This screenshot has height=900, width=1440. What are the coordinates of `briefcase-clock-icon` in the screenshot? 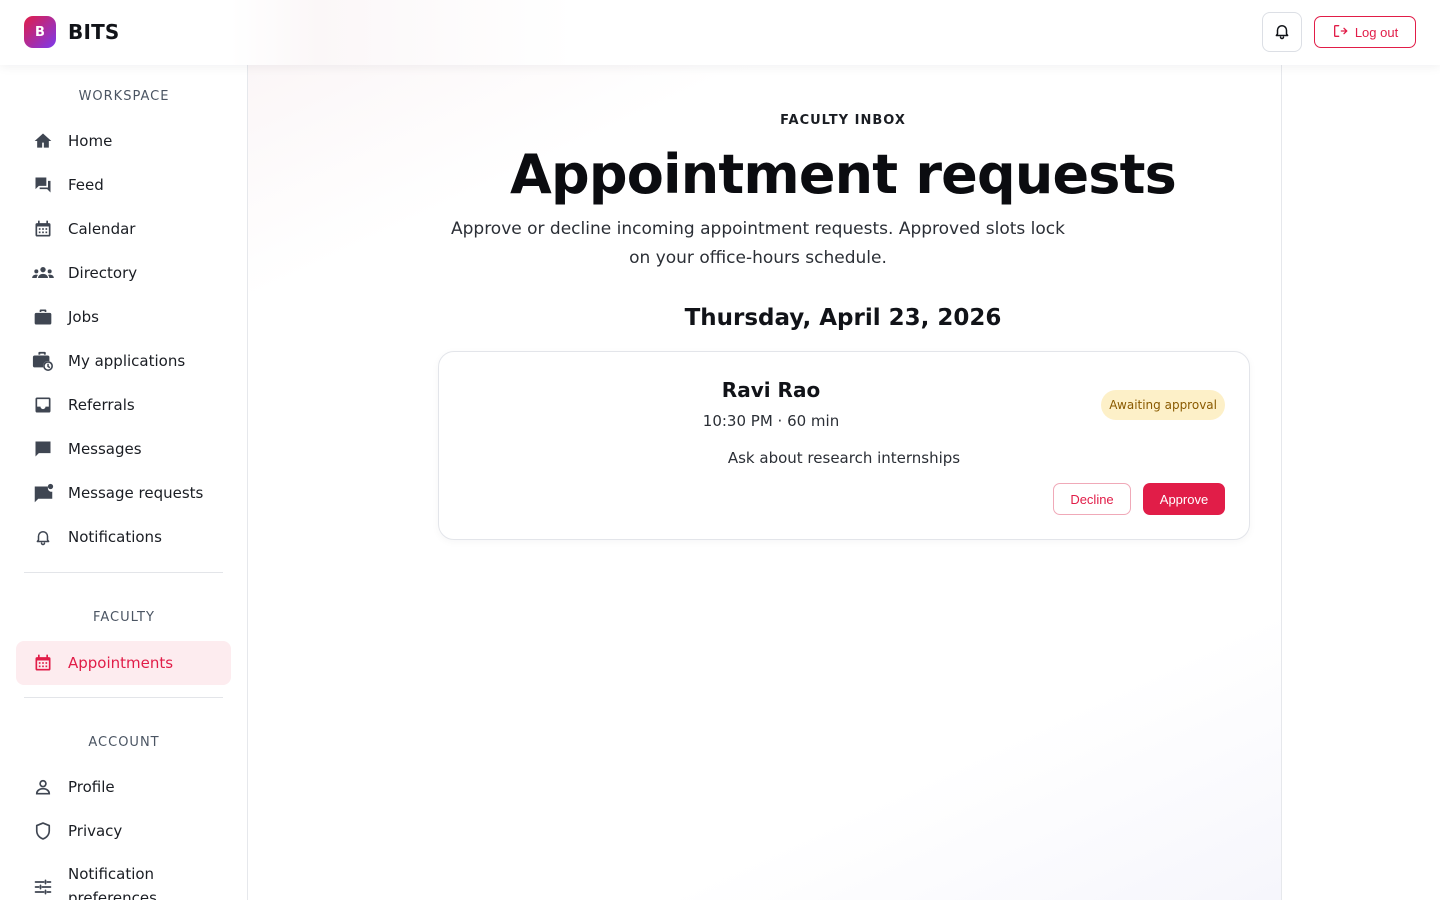 It's located at (43, 361).